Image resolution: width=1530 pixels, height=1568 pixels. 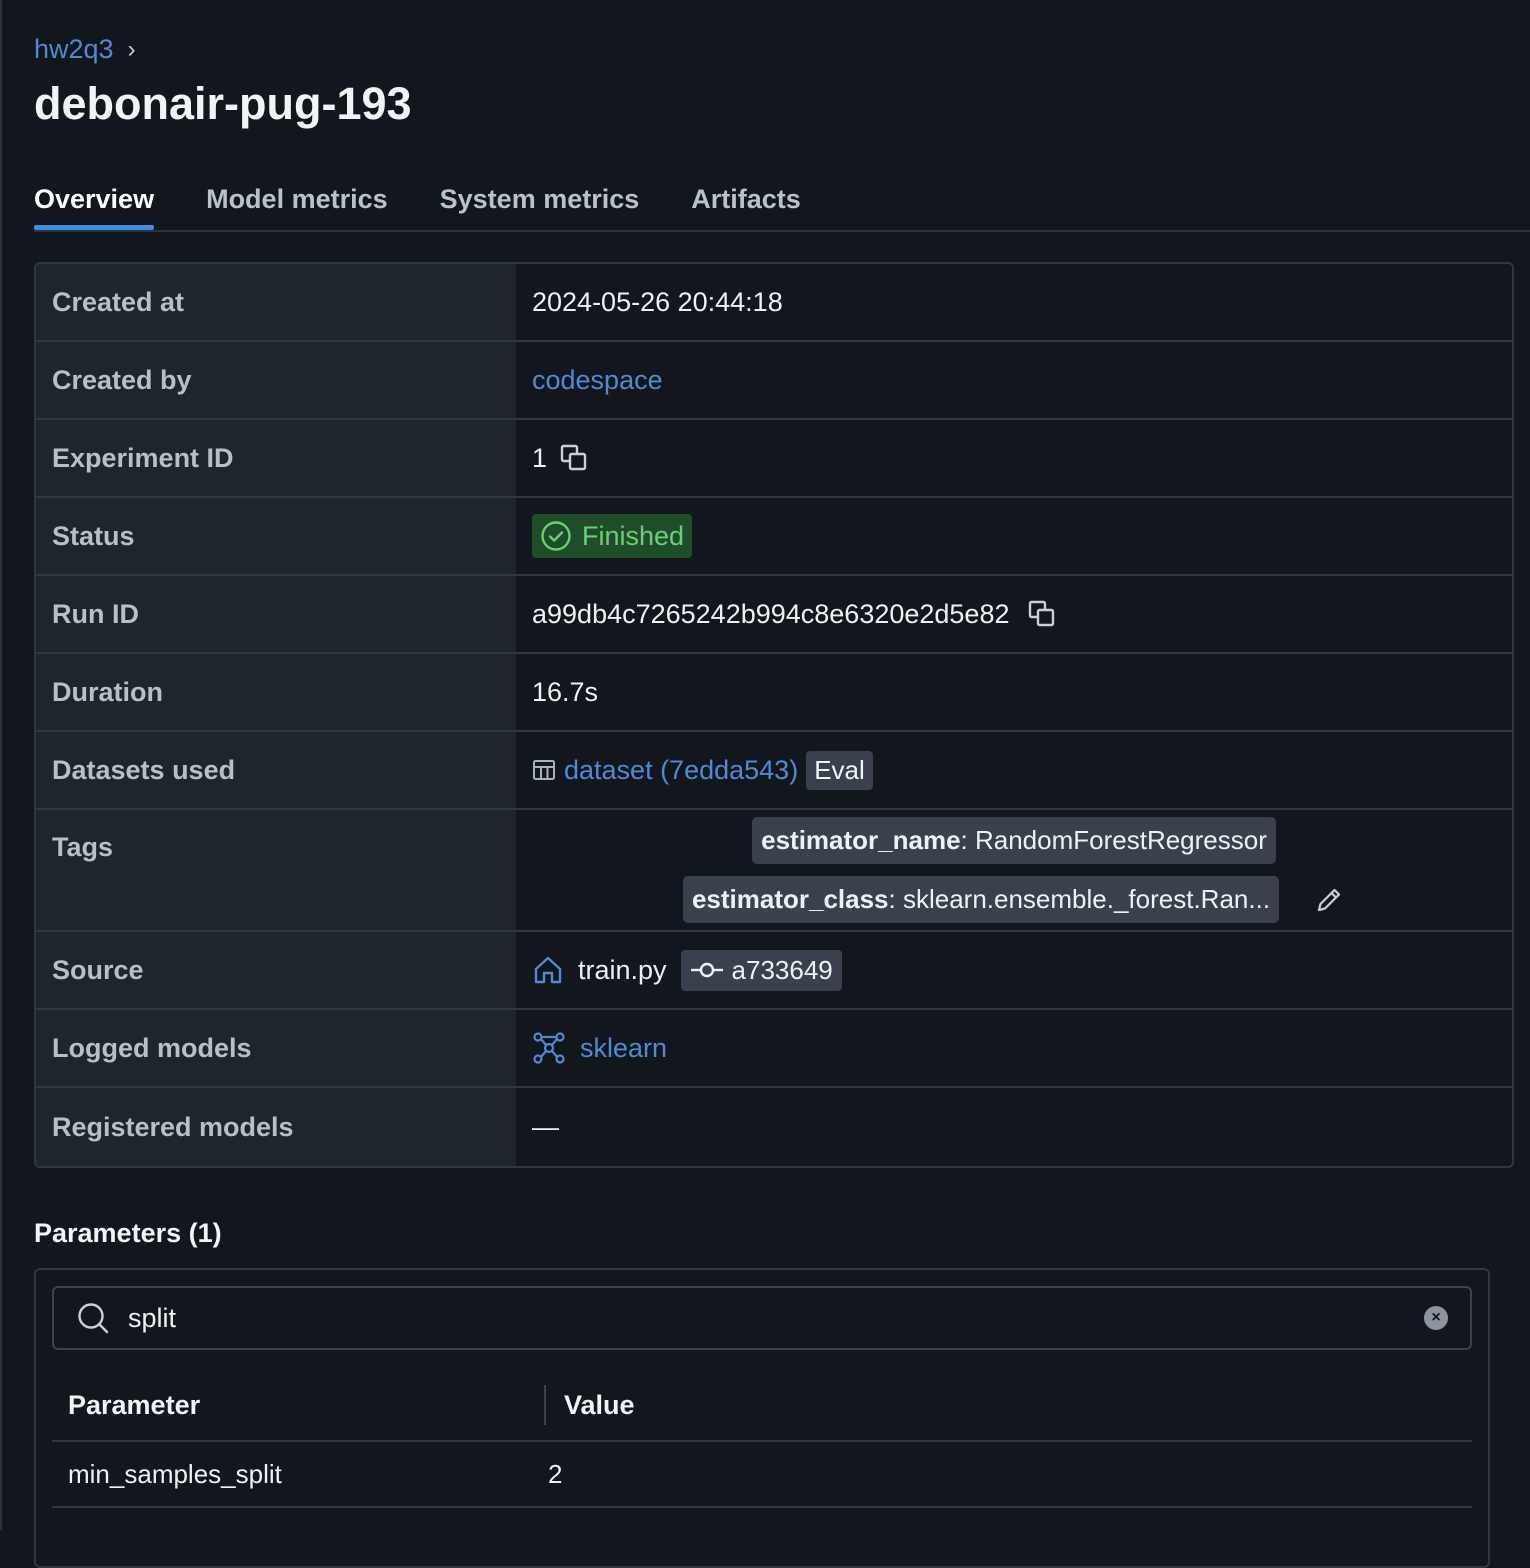 I want to click on status-badge: Finished, so click(x=612, y=536).